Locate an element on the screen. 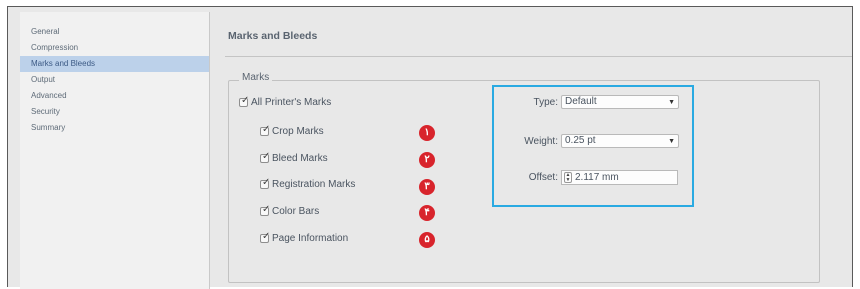 This screenshot has height=289, width=860. type-select-value: Default is located at coordinates (581, 101).